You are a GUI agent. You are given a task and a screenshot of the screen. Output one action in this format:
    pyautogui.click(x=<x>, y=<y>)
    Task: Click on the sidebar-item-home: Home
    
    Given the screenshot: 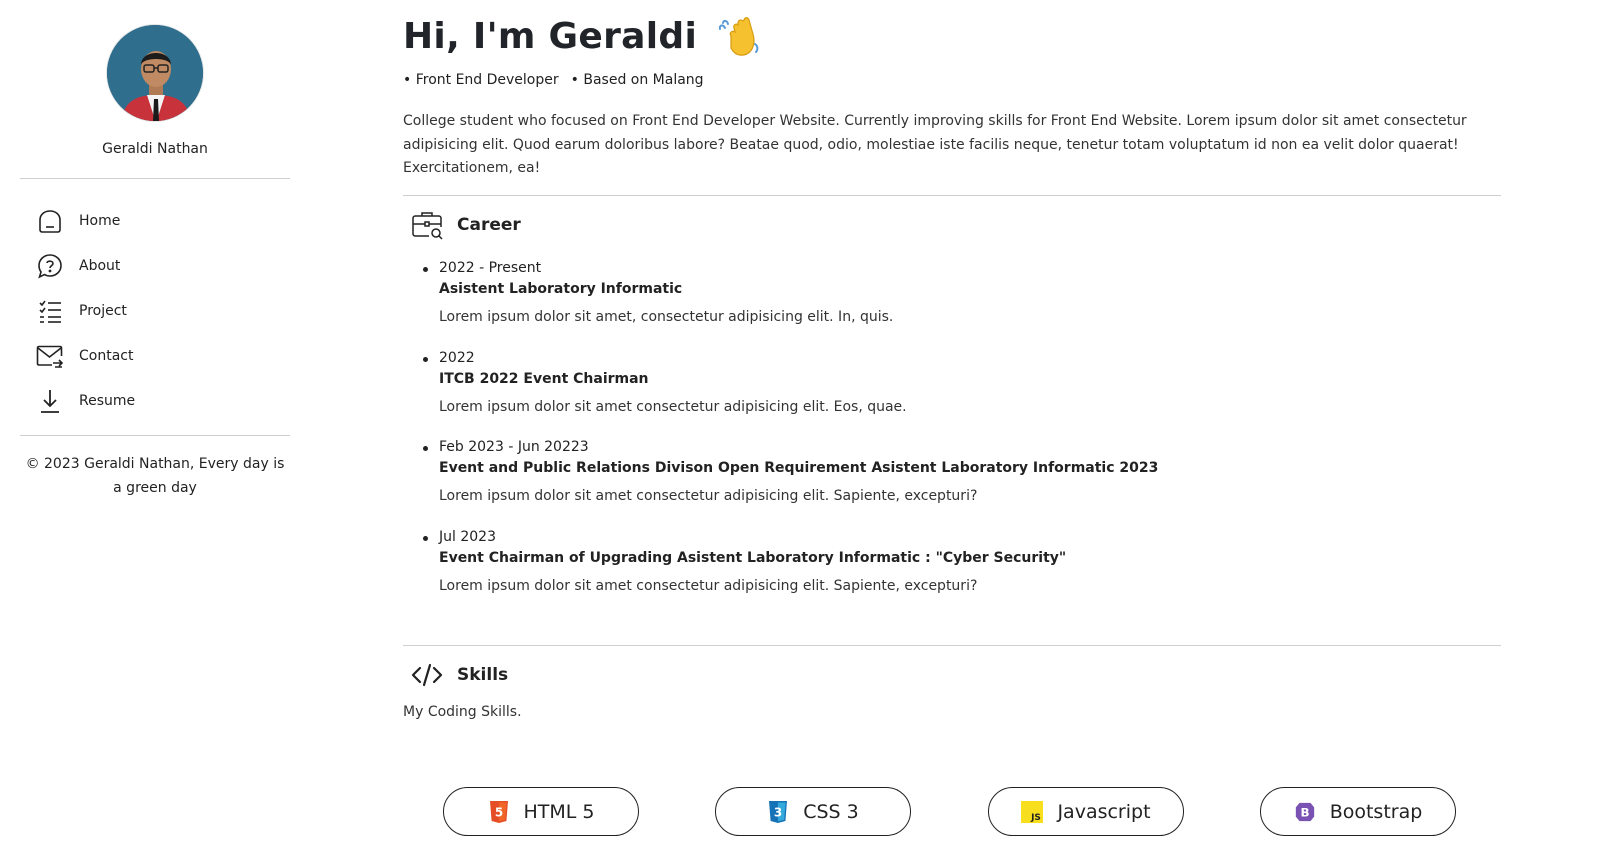 What is the action you would take?
    pyautogui.click(x=156, y=220)
    